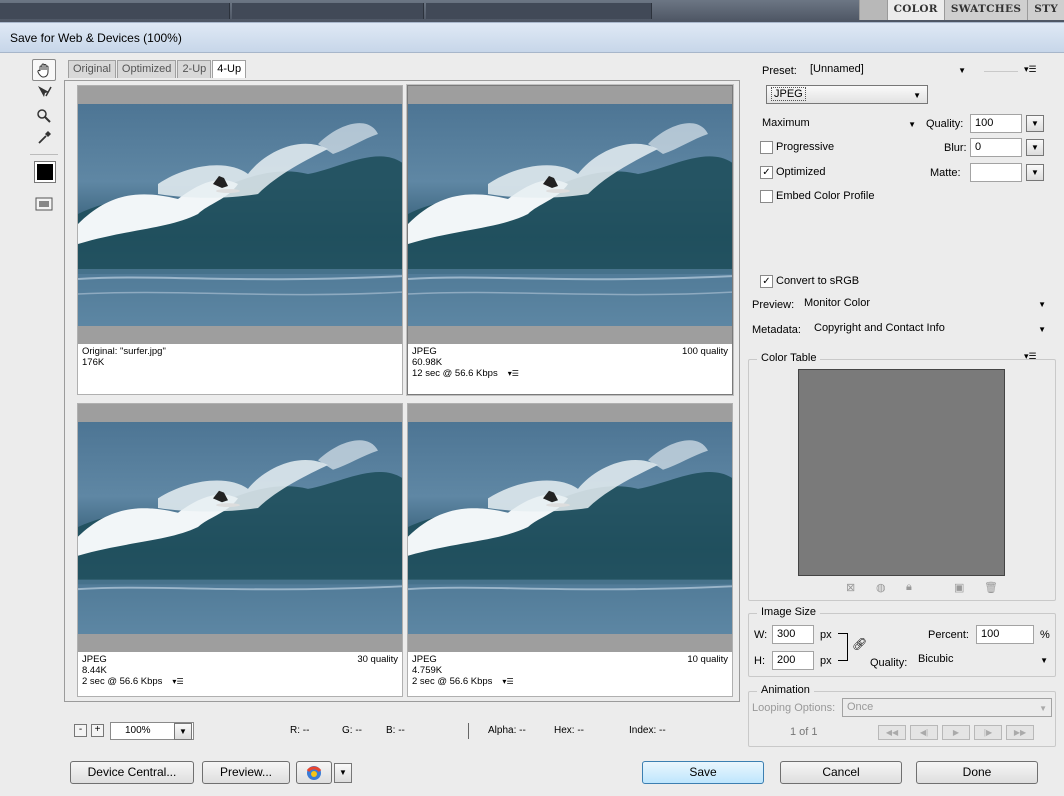 The height and width of the screenshot is (796, 1064). Describe the element at coordinates (860, 707) in the screenshot. I see `looping-options-value: Once` at that location.